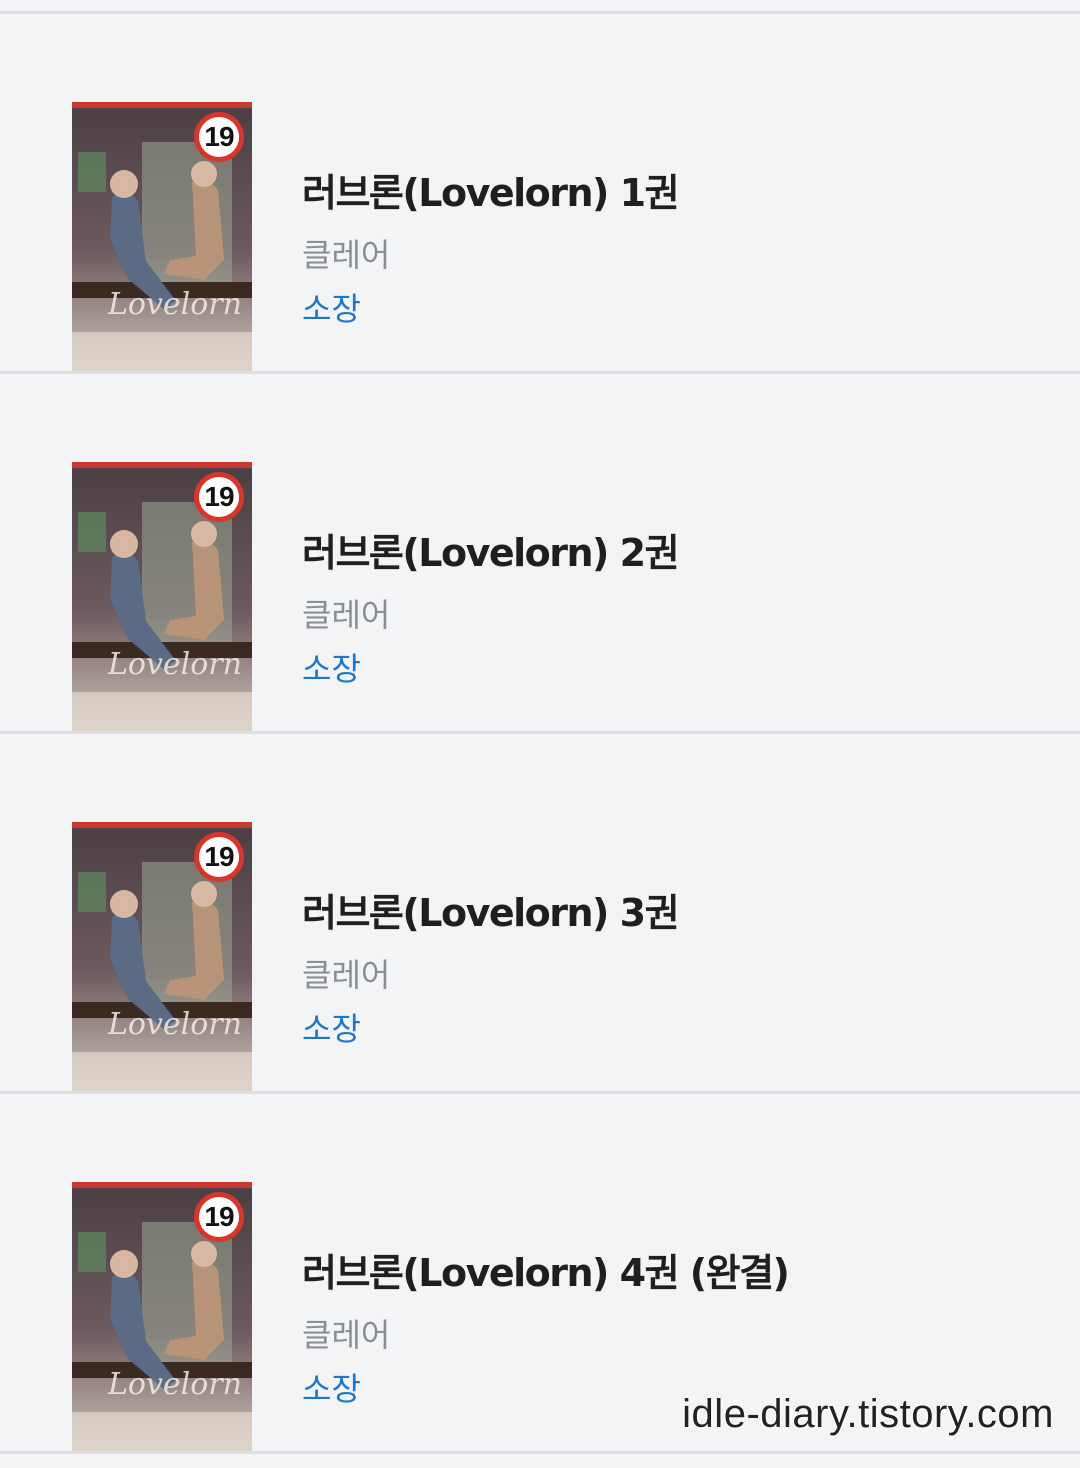  Describe the element at coordinates (491, 909) in the screenshot. I see `book-title: 러브론(Lovelorn) 3권` at that location.